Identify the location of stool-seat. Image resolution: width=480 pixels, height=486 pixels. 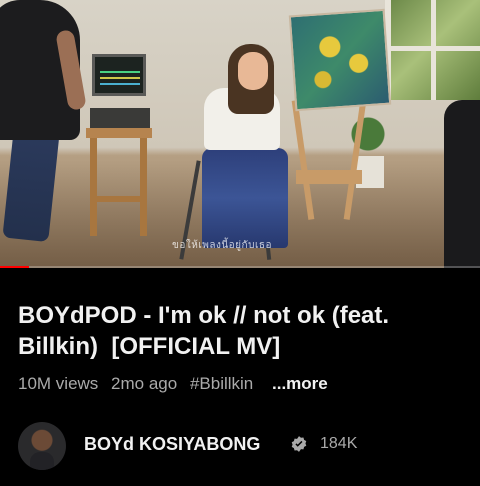
(119, 133).